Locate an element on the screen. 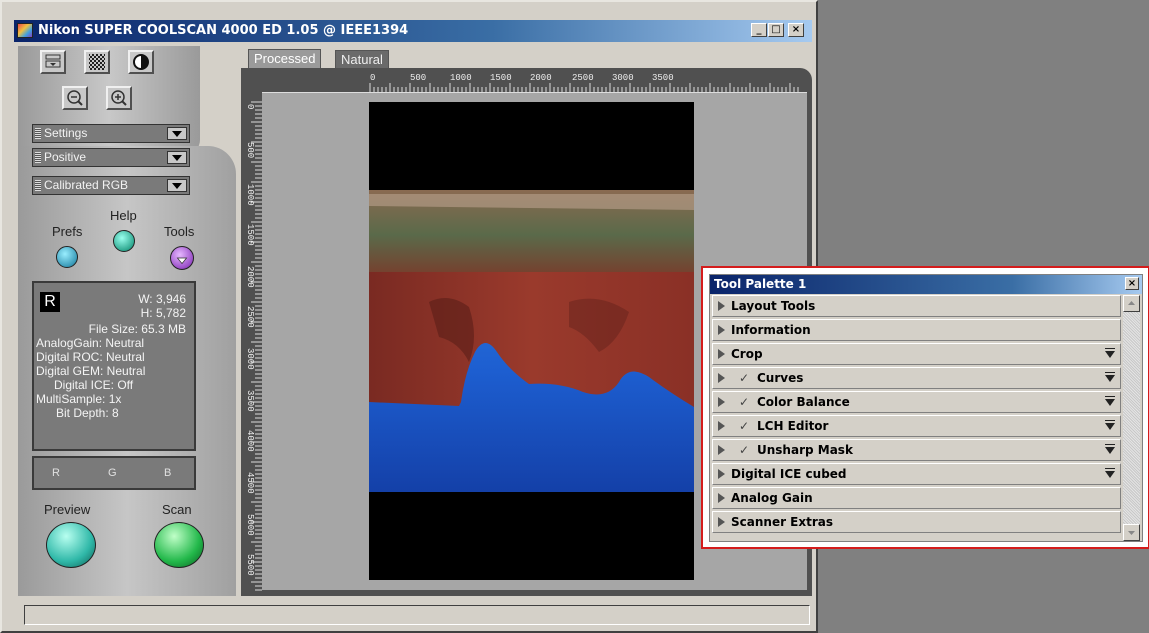 This screenshot has height=633, width=1149. tool-palette-item: ✓ Color Balance is located at coordinates (916, 402).